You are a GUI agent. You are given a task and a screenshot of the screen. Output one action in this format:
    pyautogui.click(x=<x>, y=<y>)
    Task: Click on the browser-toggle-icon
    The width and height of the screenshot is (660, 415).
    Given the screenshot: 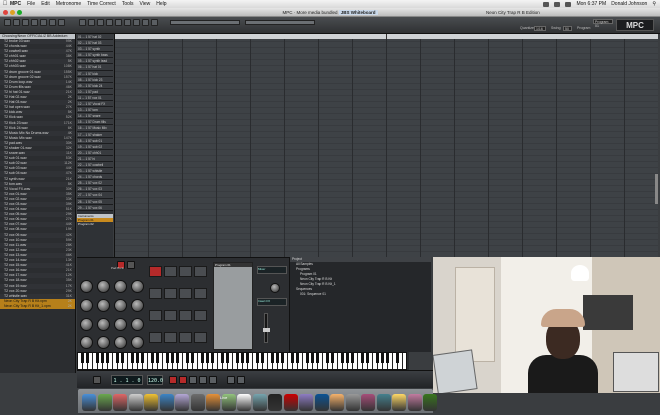 What is the action you would take?
    pyautogui.click(x=7, y=22)
    